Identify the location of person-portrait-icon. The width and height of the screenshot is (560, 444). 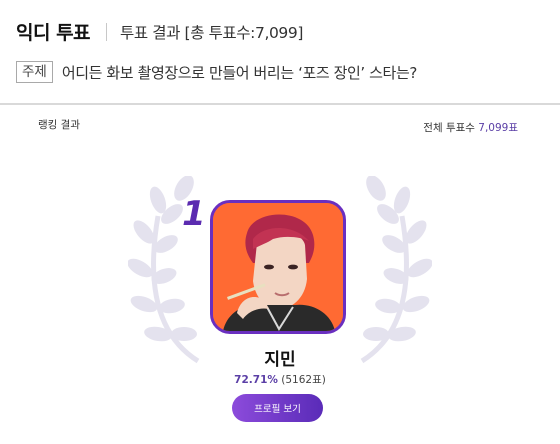
(278, 267).